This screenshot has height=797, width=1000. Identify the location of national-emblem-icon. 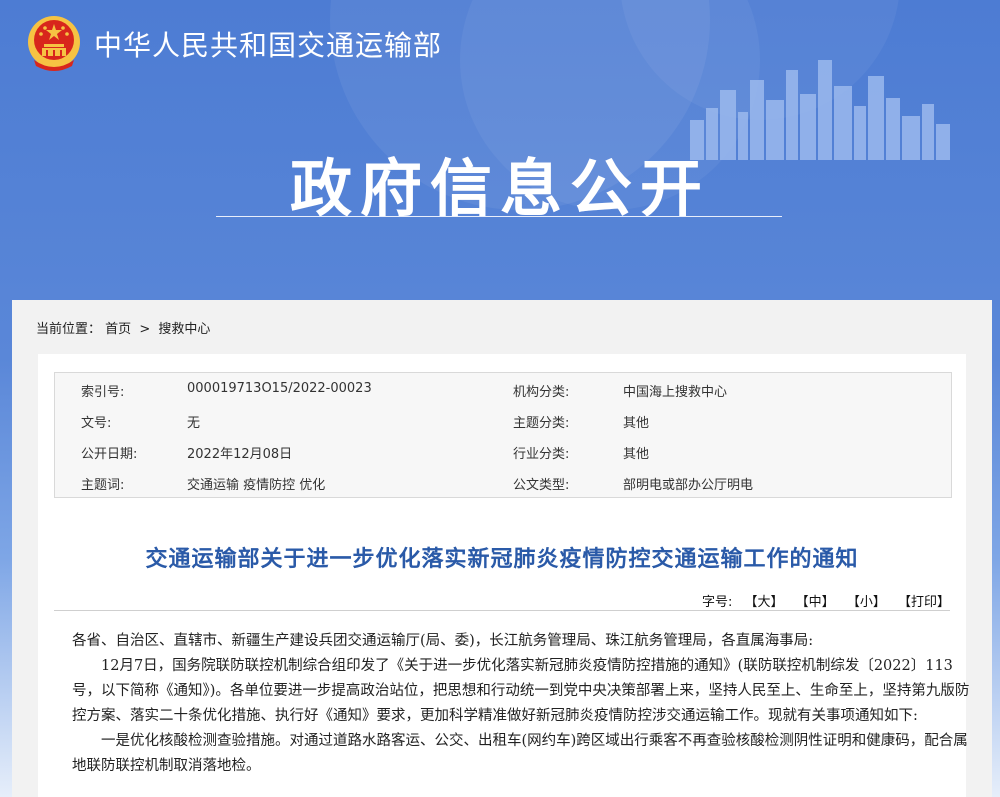
(54, 43).